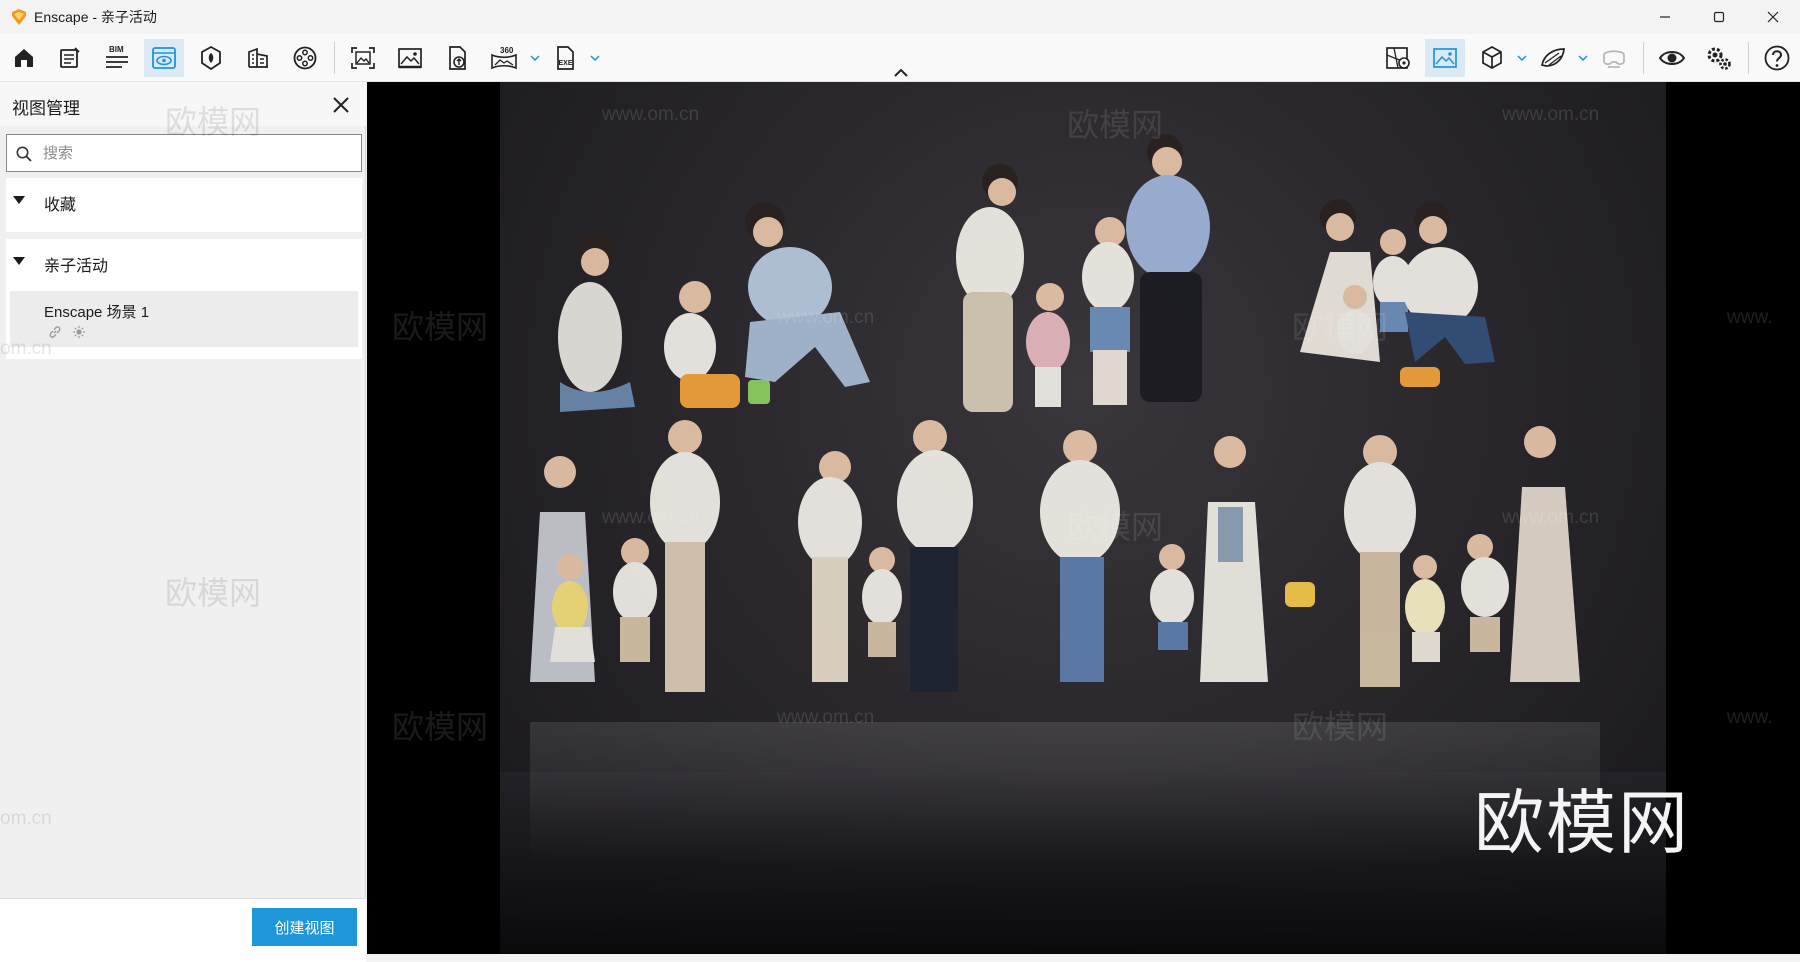 The image size is (1800, 962). Describe the element at coordinates (55, 332) in the screenshot. I see `link-icon` at that location.